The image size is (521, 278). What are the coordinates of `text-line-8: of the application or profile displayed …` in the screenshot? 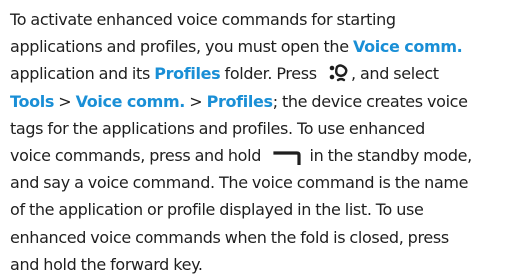 It's located at (217, 210).